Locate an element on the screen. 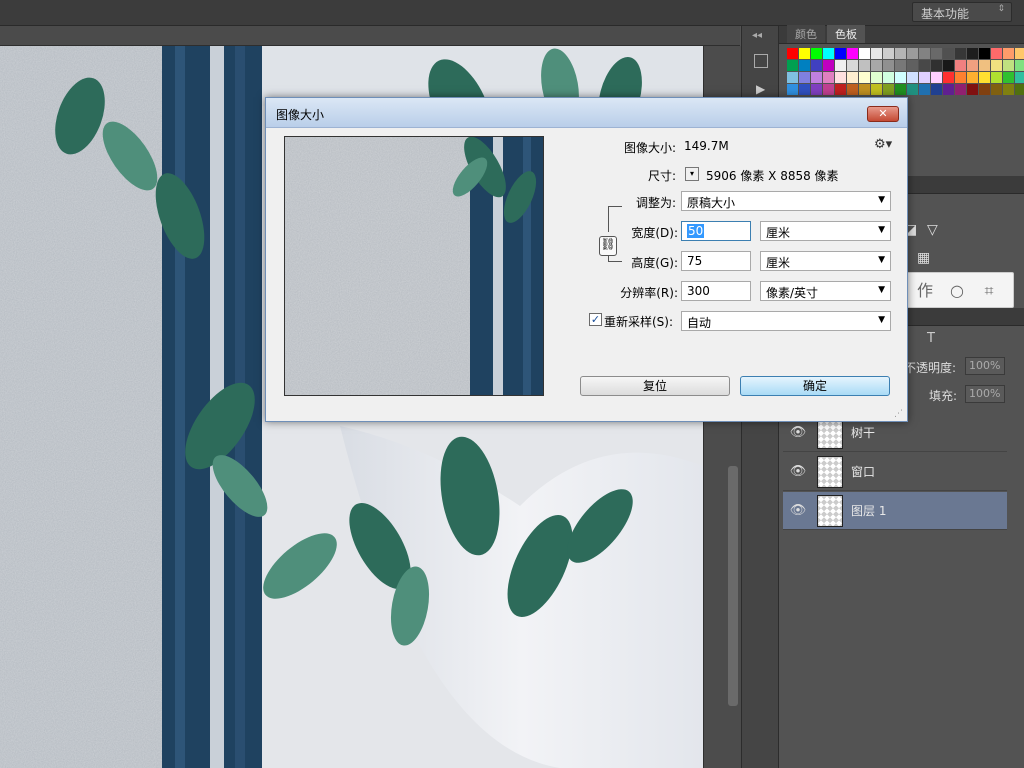 Image resolution: width=1024 pixels, height=768 pixels. image-preview is located at coordinates (414, 266).